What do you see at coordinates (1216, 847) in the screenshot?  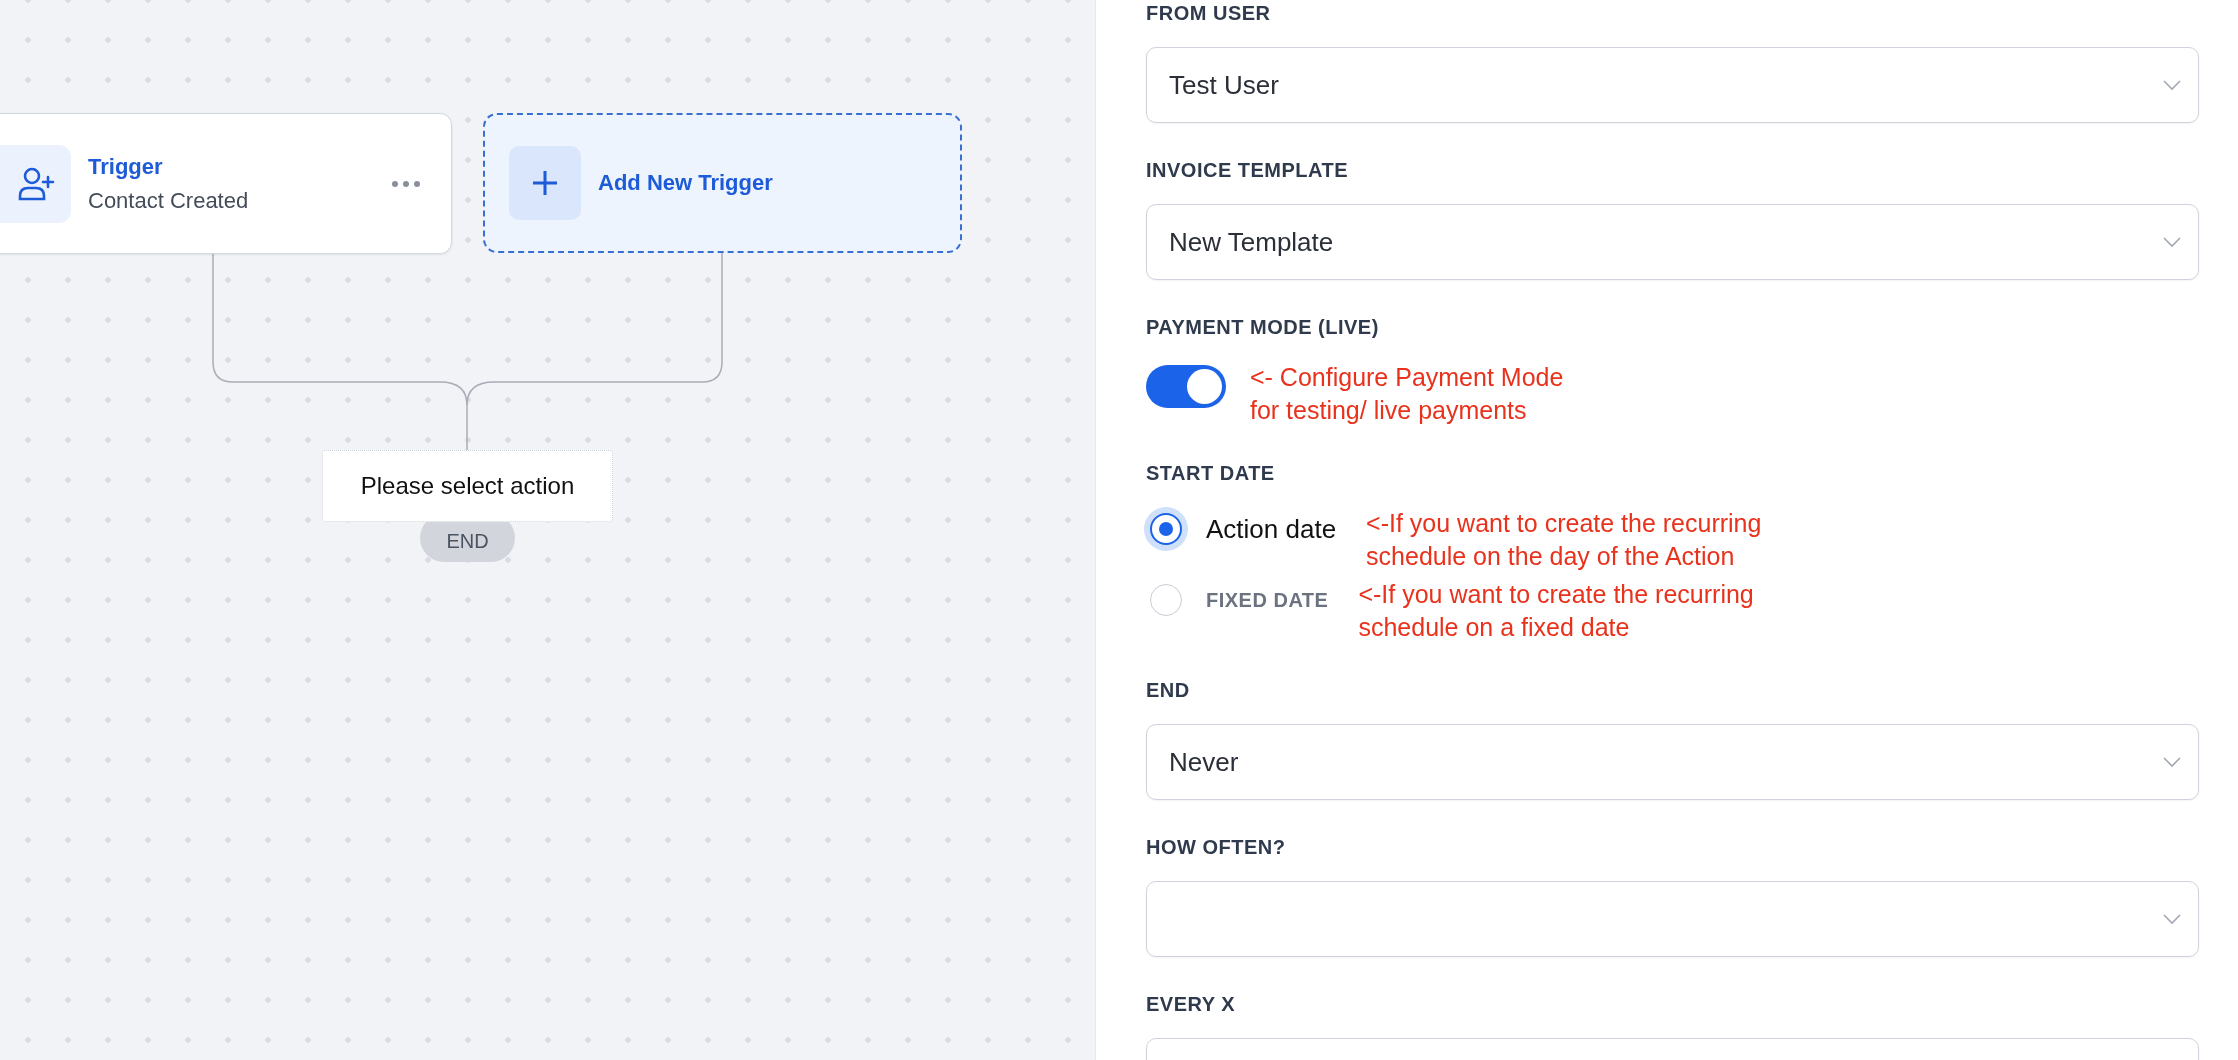 I see `field-label: HOW OFTEN?` at bounding box center [1216, 847].